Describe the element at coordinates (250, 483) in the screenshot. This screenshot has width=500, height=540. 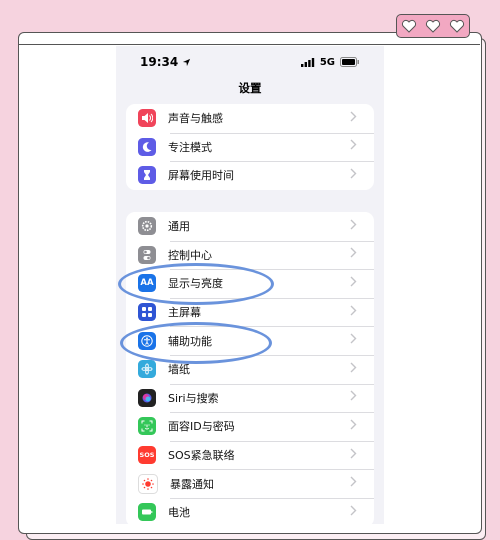
I see `settings-row-exposure: 暴露通知` at that location.